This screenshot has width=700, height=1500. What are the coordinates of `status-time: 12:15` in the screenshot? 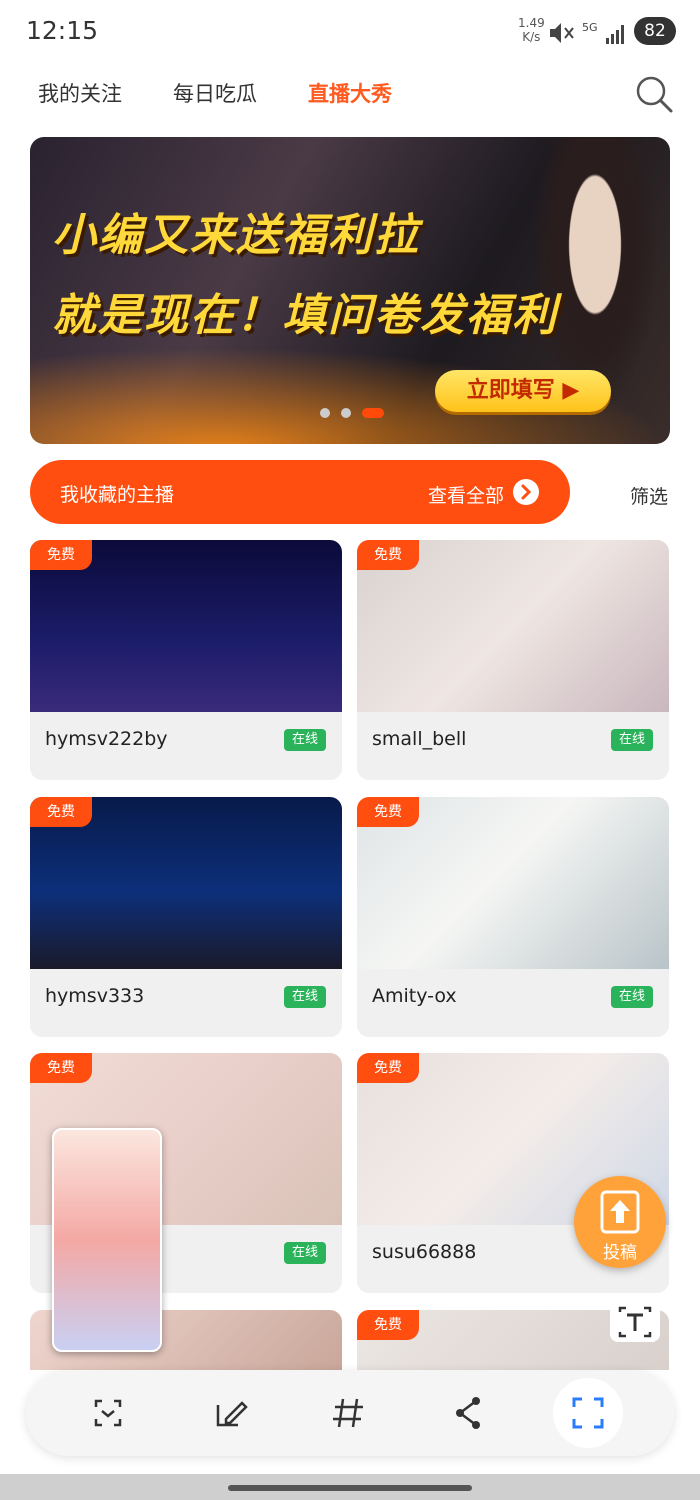 It's located at (62, 30).